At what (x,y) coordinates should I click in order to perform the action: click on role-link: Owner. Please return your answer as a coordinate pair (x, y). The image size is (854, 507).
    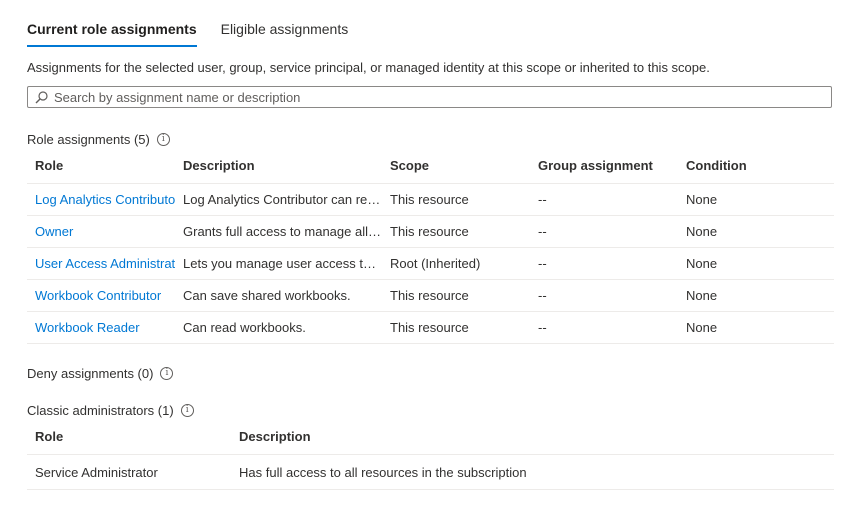
    Looking at the image, I should click on (54, 231).